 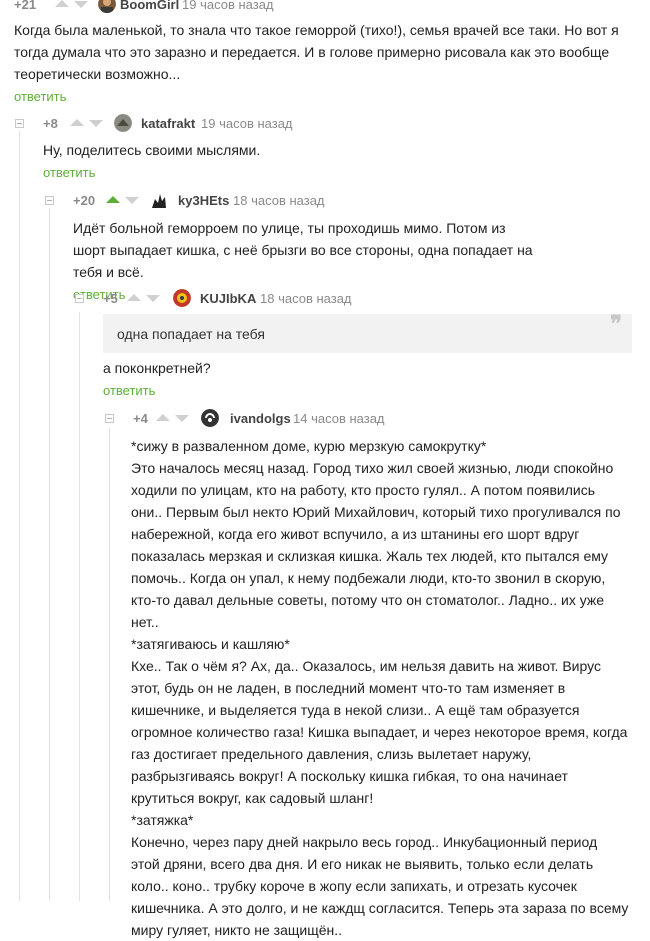 What do you see at coordinates (347, 203) in the screenshot?
I see `comment-header: +20 ky3HEts 18 часов назад` at bounding box center [347, 203].